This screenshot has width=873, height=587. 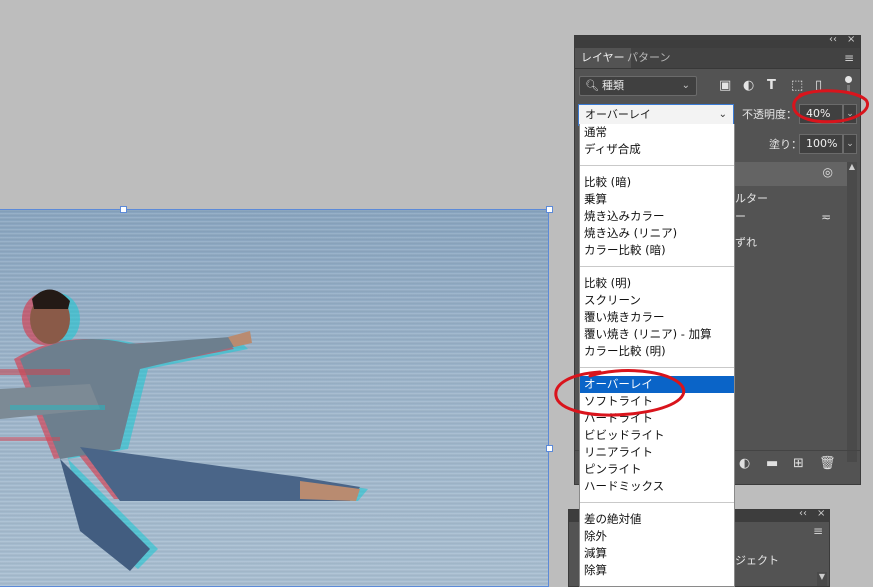 What do you see at coordinates (657, 233) in the screenshot?
I see `blend-option-linear-burn: 焼き込み (リニア)` at bounding box center [657, 233].